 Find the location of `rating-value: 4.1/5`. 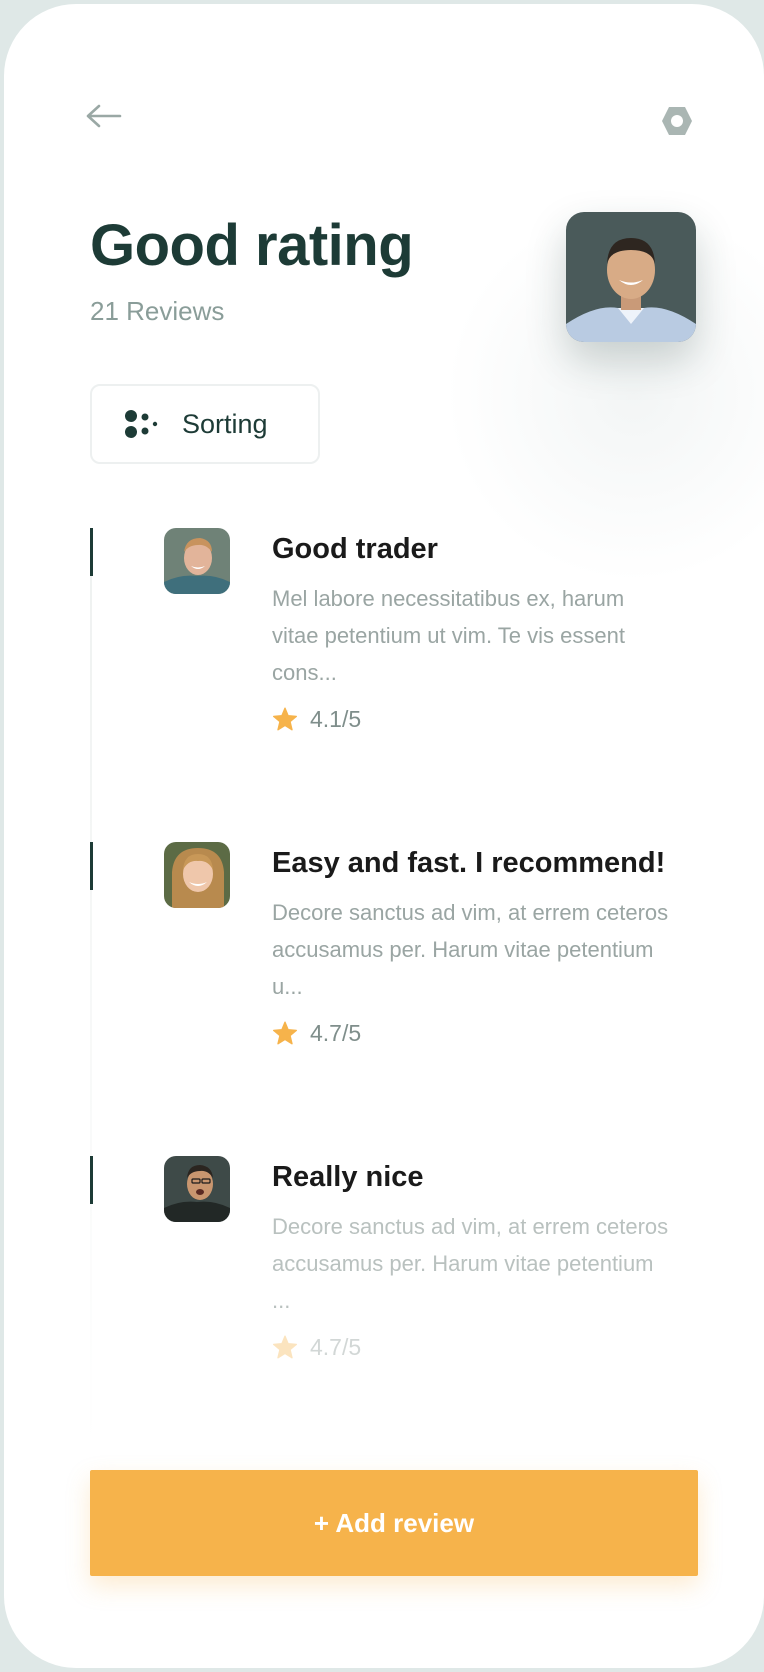

rating-value: 4.1/5 is located at coordinates (336, 719).